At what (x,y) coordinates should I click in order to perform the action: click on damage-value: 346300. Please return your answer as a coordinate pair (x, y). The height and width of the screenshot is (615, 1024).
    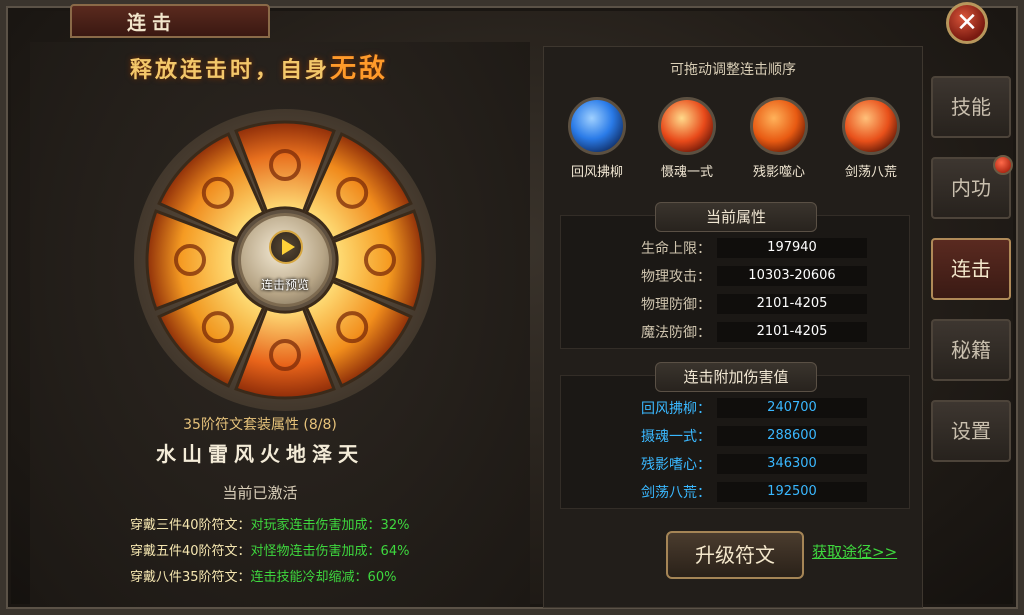
    Looking at the image, I should click on (792, 464).